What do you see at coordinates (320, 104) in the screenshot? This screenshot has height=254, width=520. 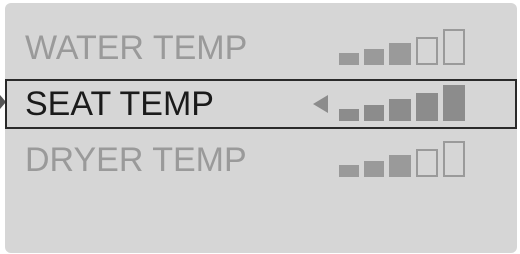 I see `selection-arrow-icon` at bounding box center [320, 104].